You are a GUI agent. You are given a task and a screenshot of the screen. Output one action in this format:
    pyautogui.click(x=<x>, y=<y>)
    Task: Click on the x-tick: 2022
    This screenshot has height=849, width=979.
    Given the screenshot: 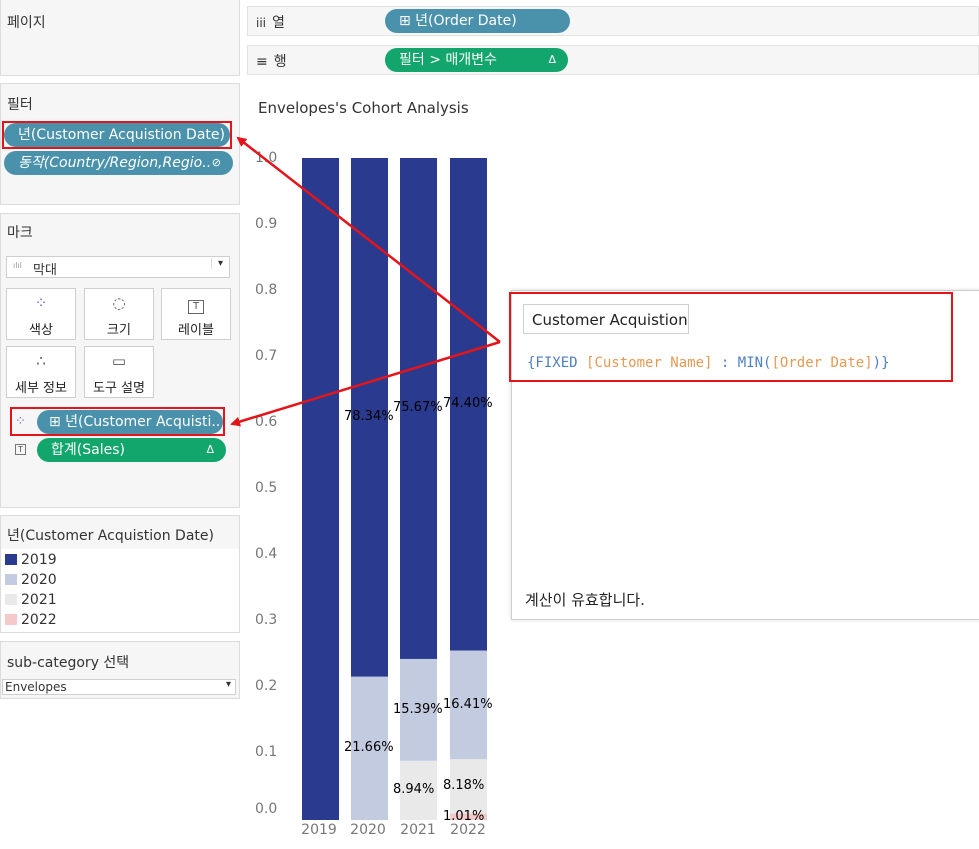 What is the action you would take?
    pyautogui.click(x=468, y=830)
    